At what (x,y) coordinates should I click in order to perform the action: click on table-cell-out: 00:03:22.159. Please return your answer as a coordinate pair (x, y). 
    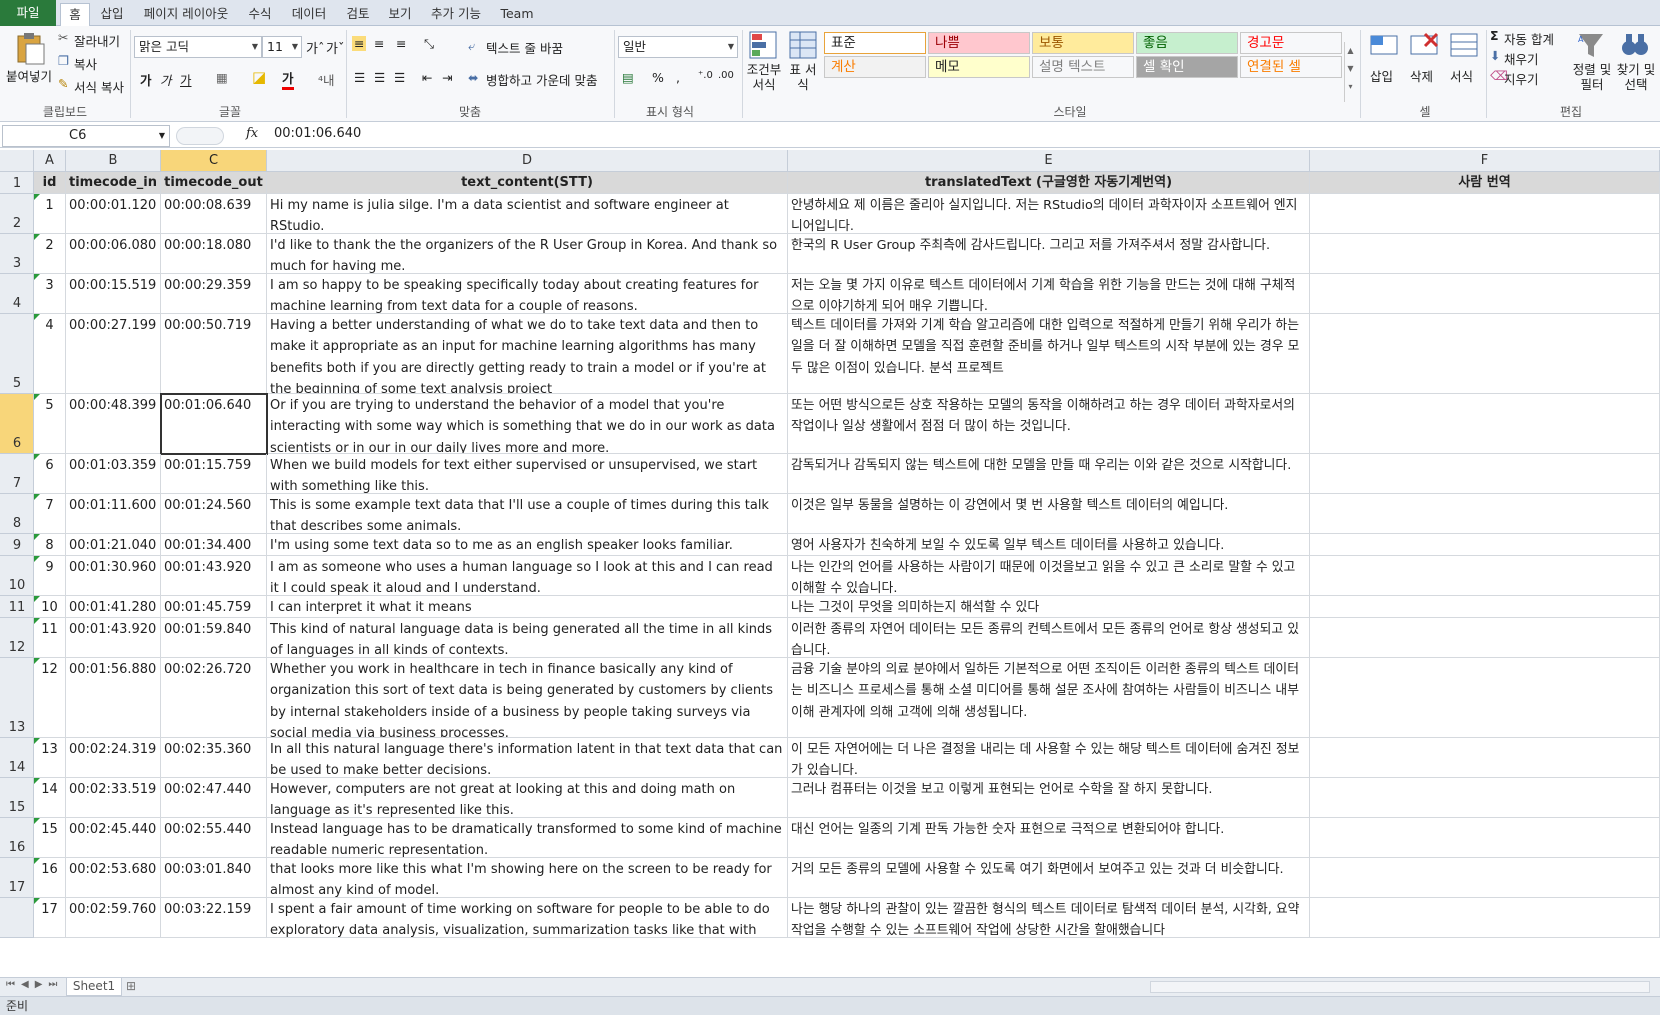
    Looking at the image, I should click on (214, 918).